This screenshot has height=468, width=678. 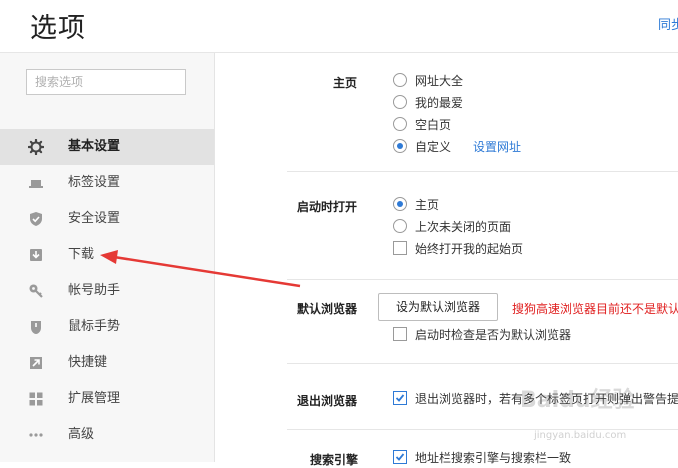 What do you see at coordinates (433, 125) in the screenshot?
I see `option-label: 空白页` at bounding box center [433, 125].